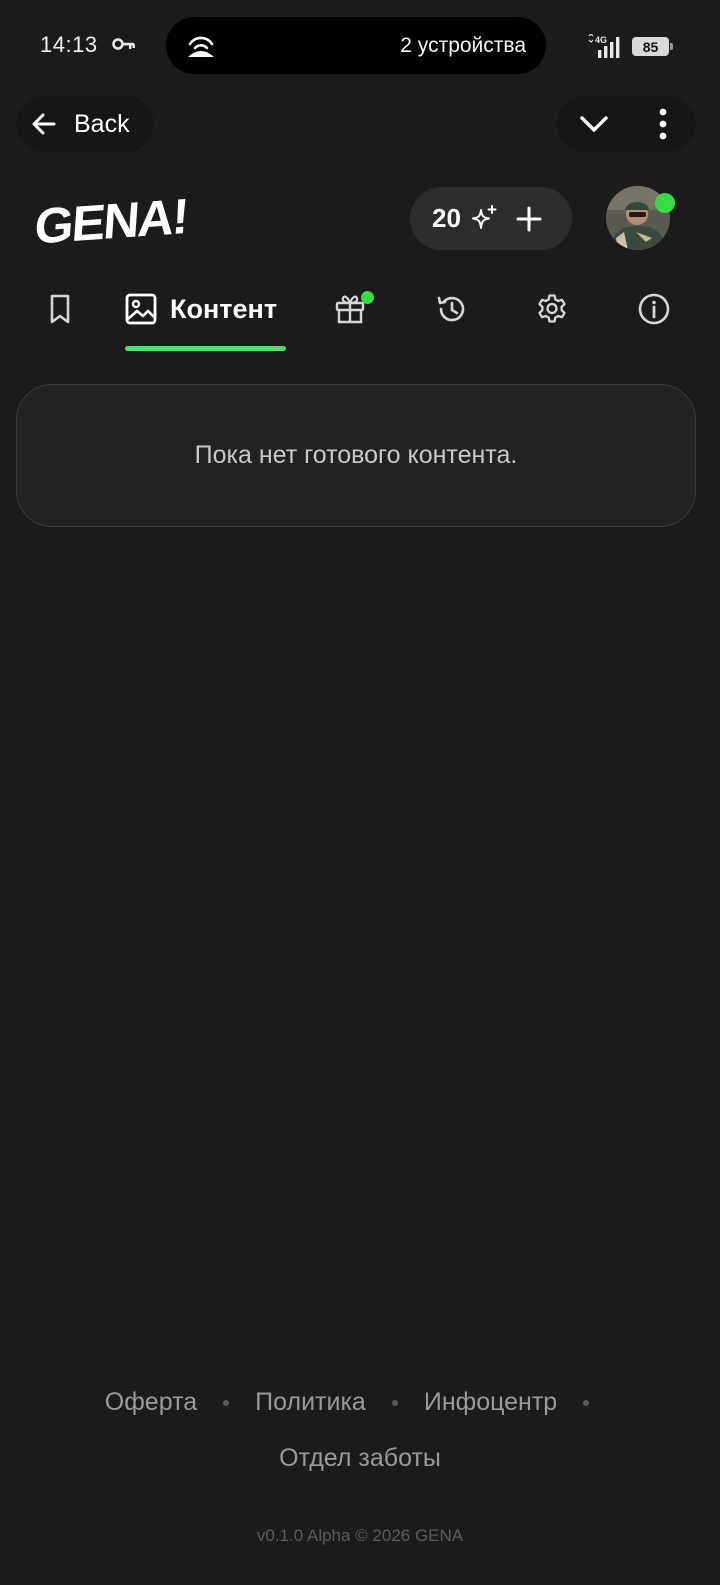 The width and height of the screenshot is (720, 1585). What do you see at coordinates (665, 203) in the screenshot?
I see `online-status-dot` at bounding box center [665, 203].